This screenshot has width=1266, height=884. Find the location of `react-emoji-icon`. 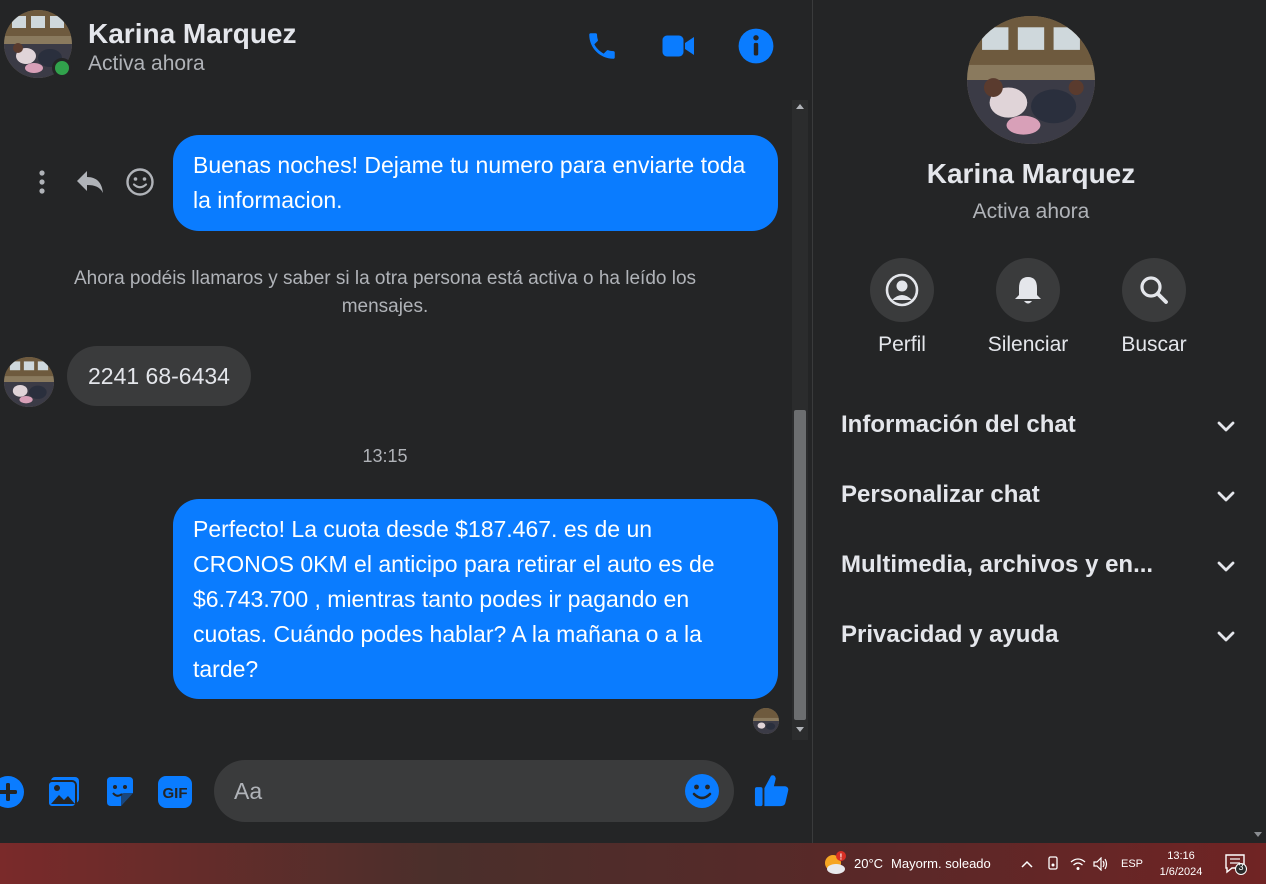

react-emoji-icon is located at coordinates (140, 182).